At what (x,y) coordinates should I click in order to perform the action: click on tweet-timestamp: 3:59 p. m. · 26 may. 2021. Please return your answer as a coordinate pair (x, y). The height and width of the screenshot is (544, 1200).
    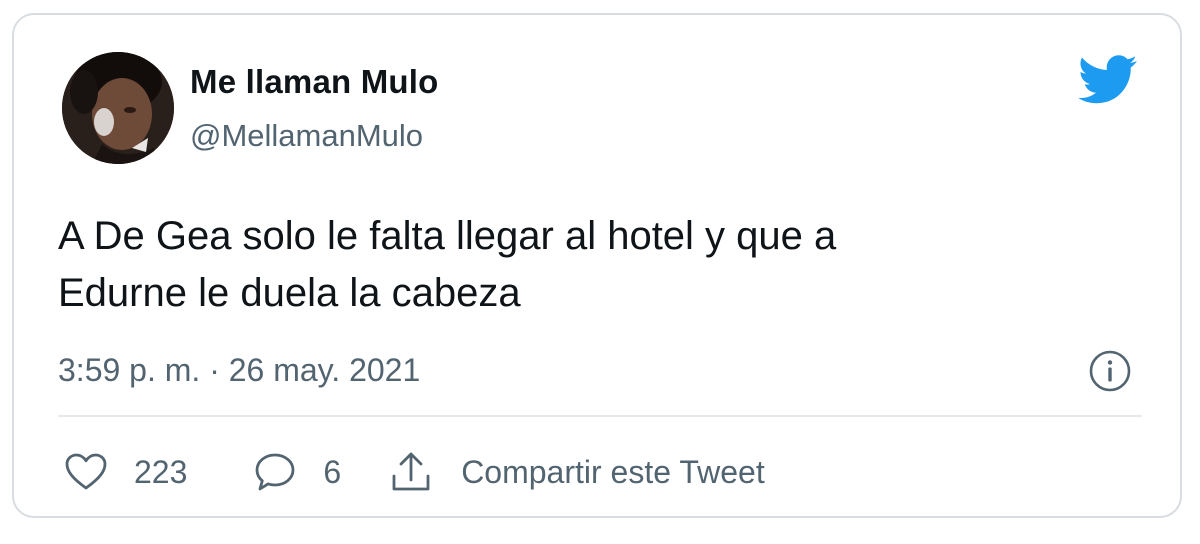
    Looking at the image, I should click on (239, 370).